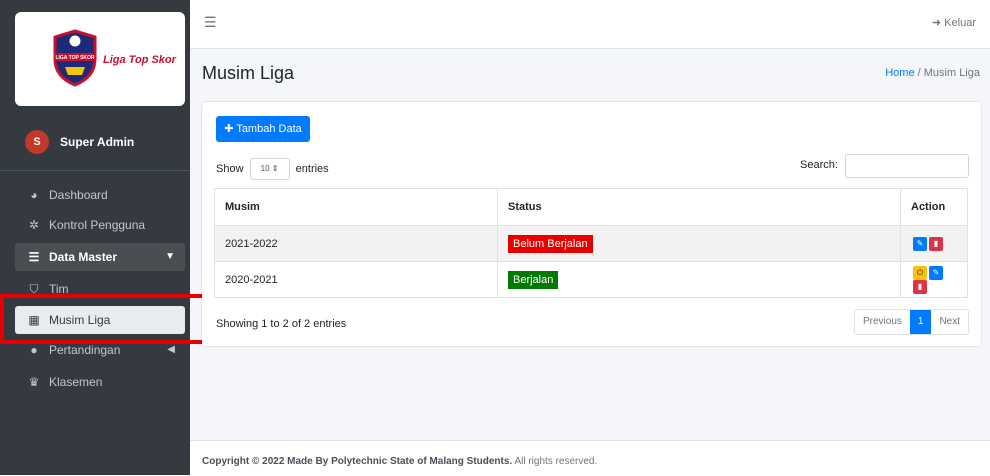 Image resolution: width=990 pixels, height=476 pixels. I want to click on add-data-label: Tambah Data, so click(269, 129).